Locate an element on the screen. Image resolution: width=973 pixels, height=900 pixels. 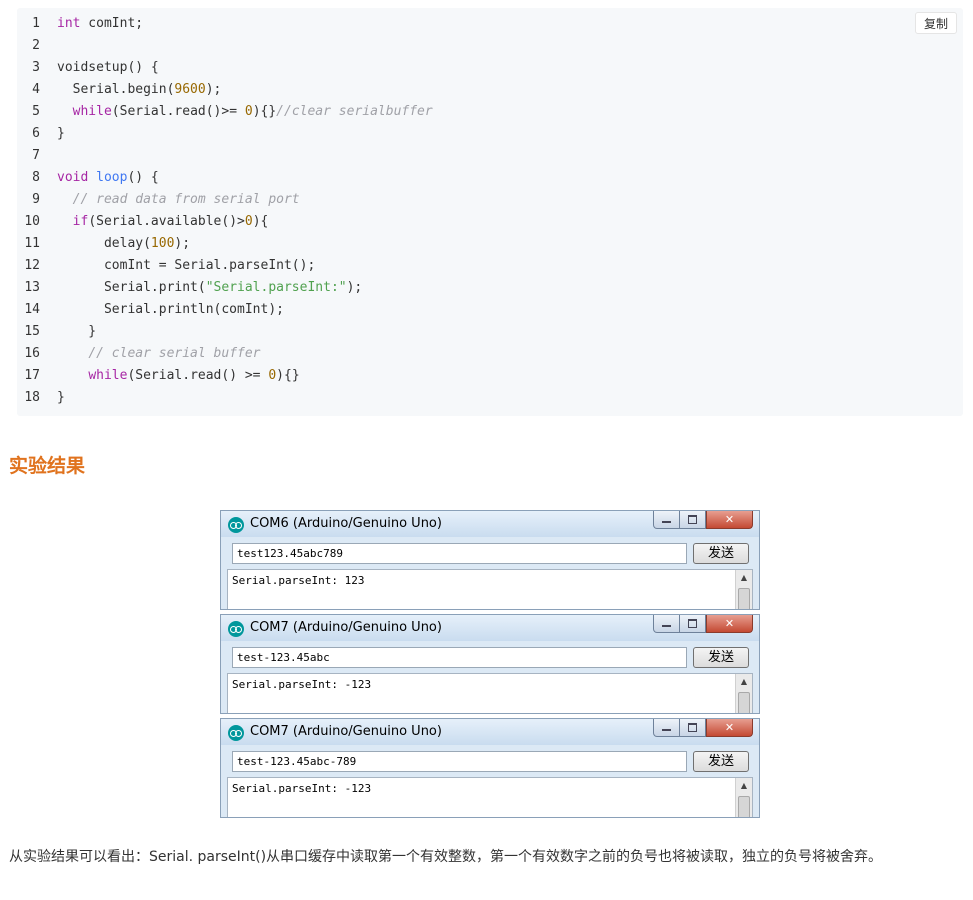
line-code: voidsetup() { is located at coordinates (108, 68).